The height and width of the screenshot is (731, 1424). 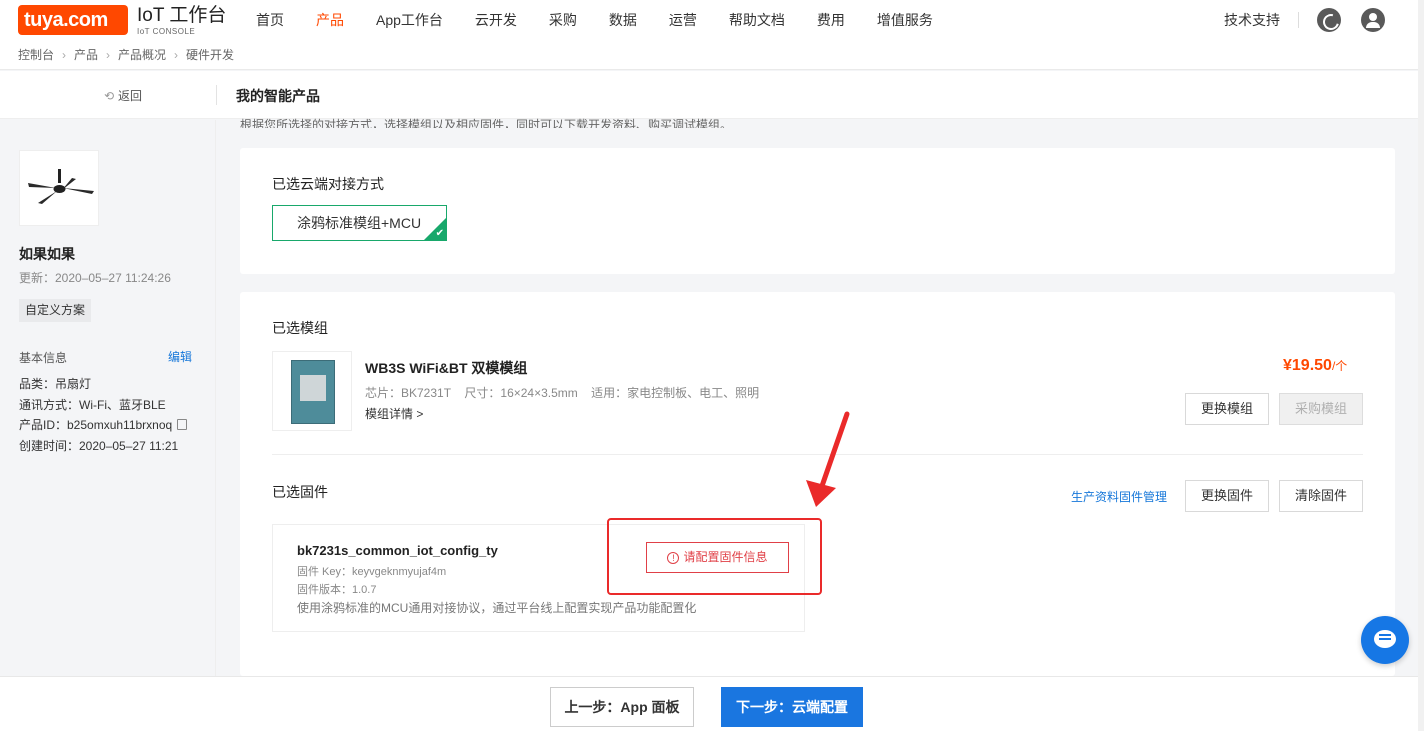 What do you see at coordinates (99, 445) in the screenshot?
I see `info-created: 创建时间：2020–05–27 11:21` at bounding box center [99, 445].